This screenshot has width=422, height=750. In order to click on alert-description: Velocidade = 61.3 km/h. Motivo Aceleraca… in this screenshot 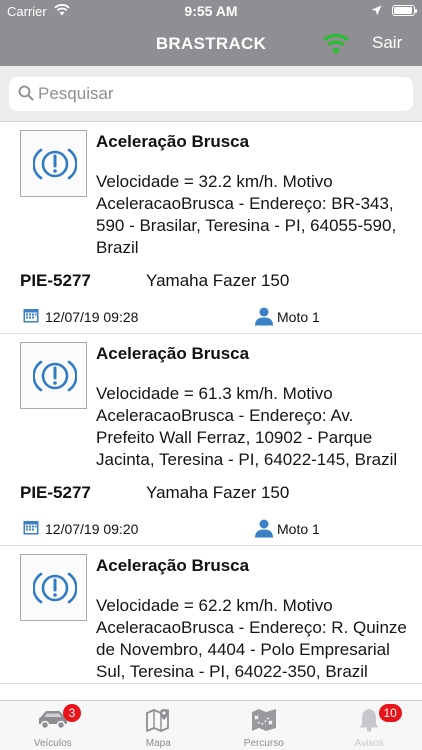, I will do `click(247, 426)`.